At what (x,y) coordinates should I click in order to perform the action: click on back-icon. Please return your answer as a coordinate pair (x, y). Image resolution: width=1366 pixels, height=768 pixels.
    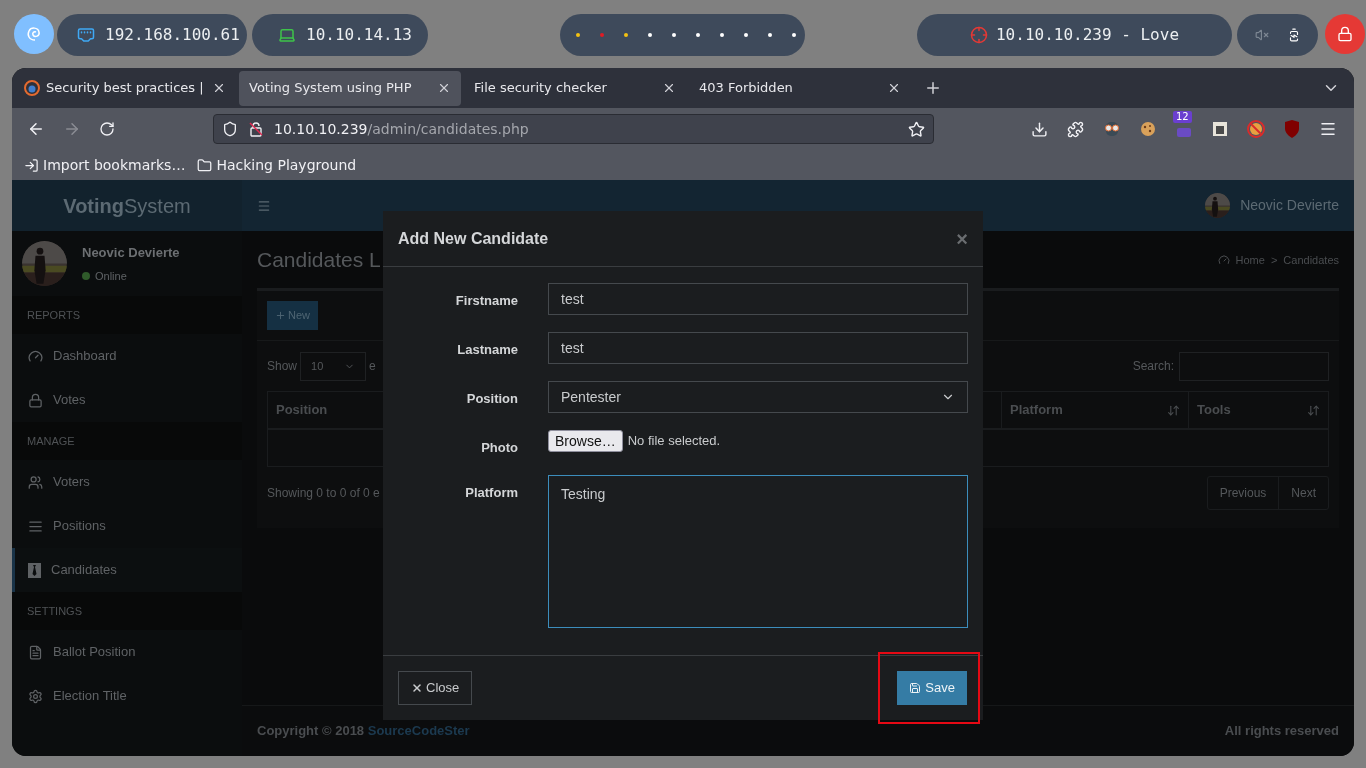
    Looking at the image, I should click on (36, 129).